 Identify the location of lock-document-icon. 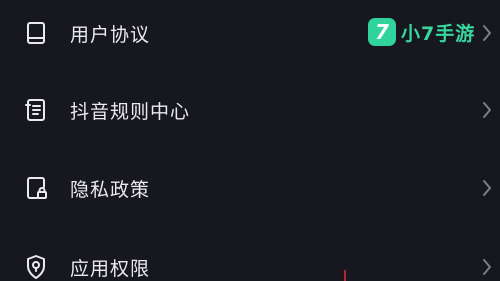
(36, 188).